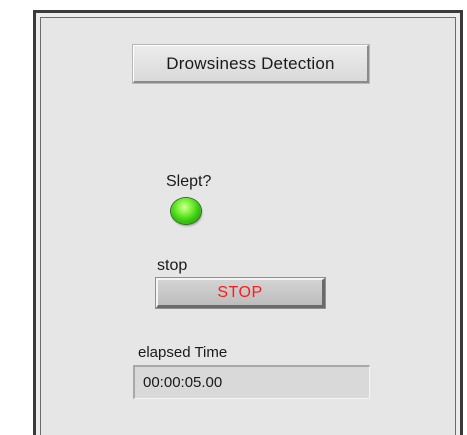 The width and height of the screenshot is (467, 435). What do you see at coordinates (251, 382) in the screenshot?
I see `elapsed-time-display: 00:00:05.00` at bounding box center [251, 382].